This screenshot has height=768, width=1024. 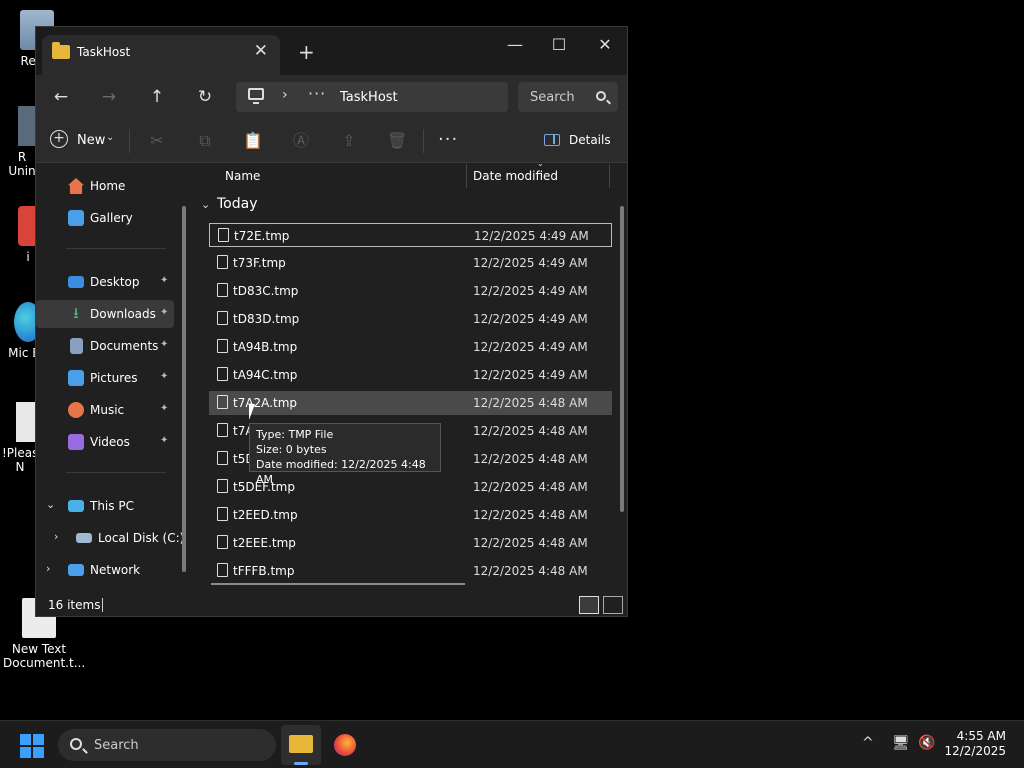 What do you see at coordinates (90, 141) in the screenshot?
I see `new-button: + New ⌄` at bounding box center [90, 141].